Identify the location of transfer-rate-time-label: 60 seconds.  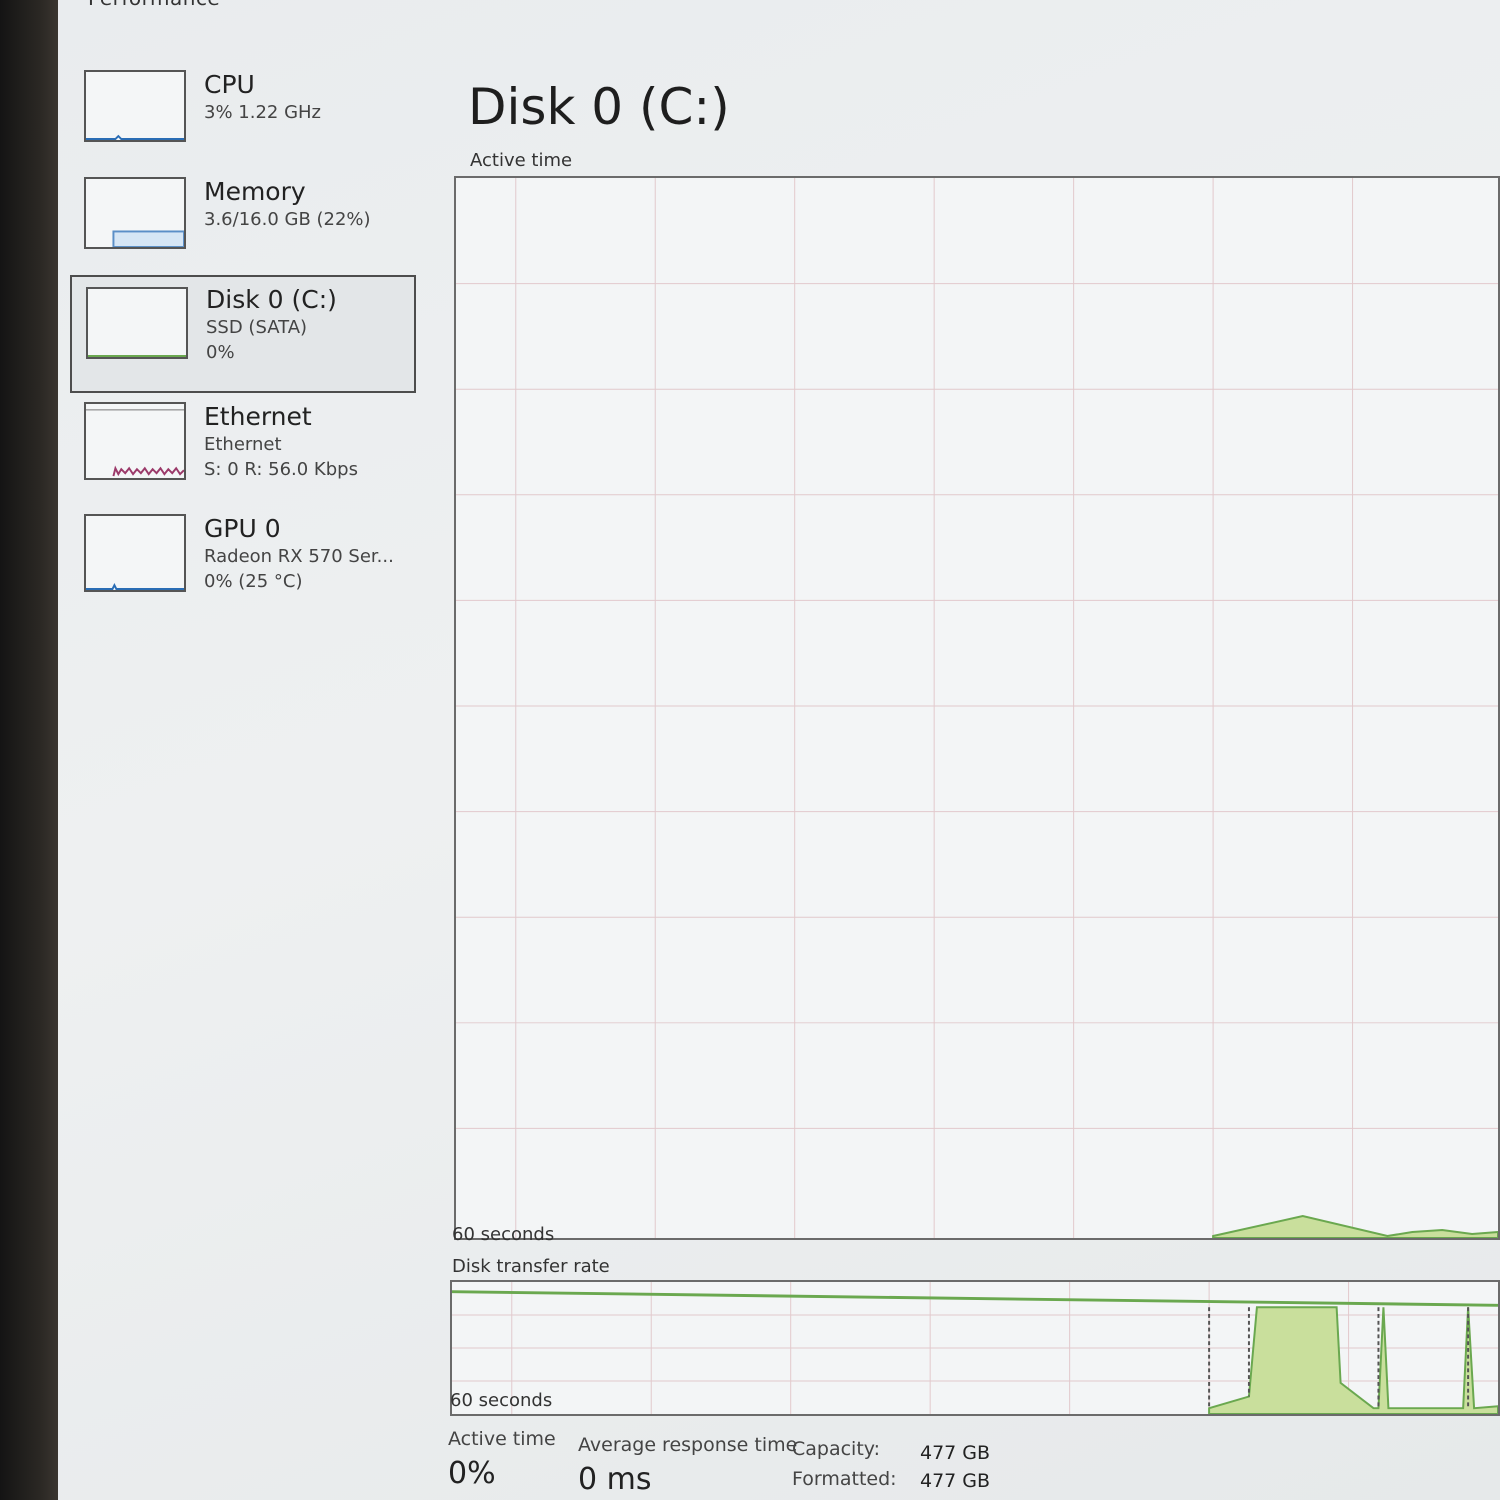
(501, 1400).